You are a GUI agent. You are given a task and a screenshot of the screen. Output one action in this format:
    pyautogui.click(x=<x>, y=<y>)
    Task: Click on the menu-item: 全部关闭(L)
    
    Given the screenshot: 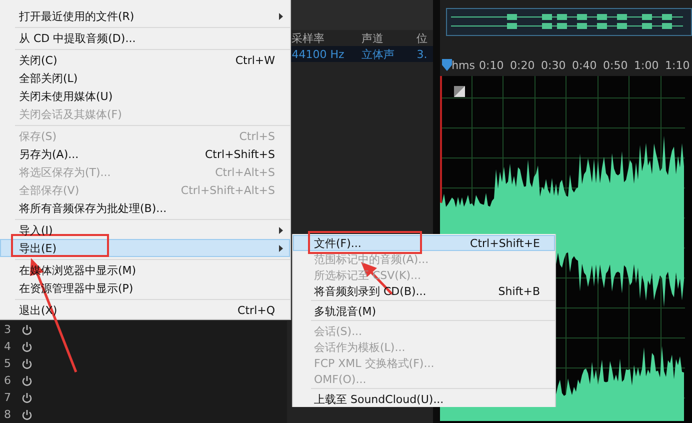 What is the action you would take?
    pyautogui.click(x=145, y=78)
    